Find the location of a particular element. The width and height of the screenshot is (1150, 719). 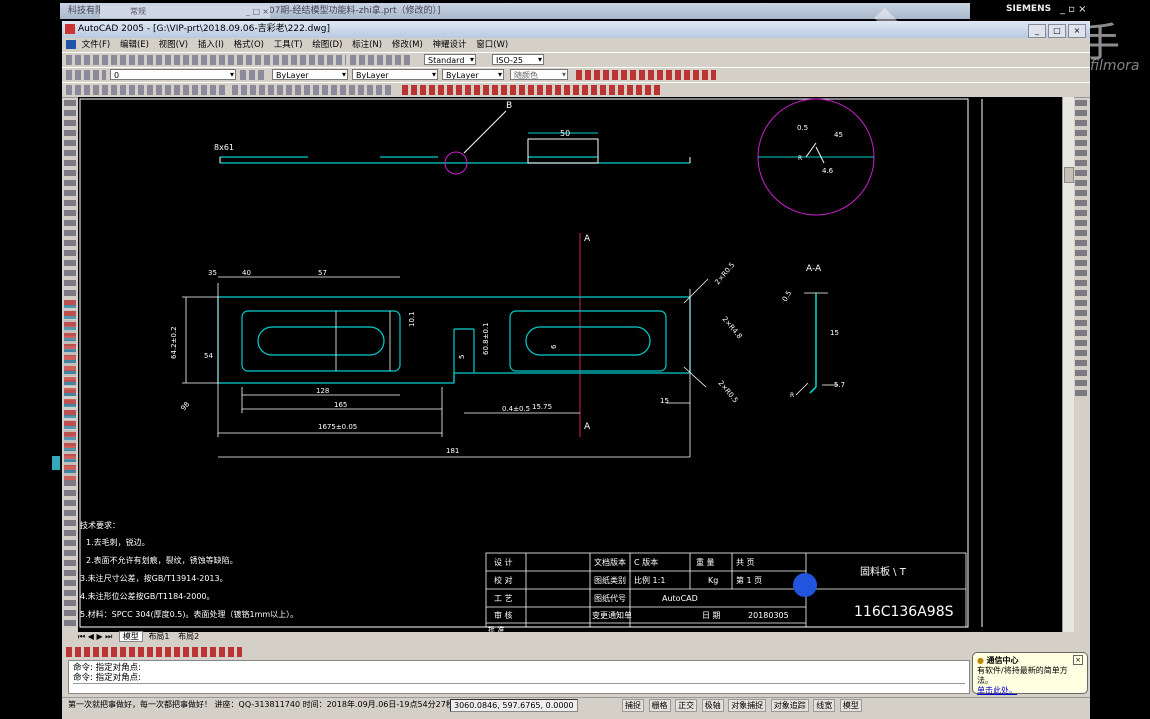

menu-format: 格式(O) is located at coordinates (249, 45).